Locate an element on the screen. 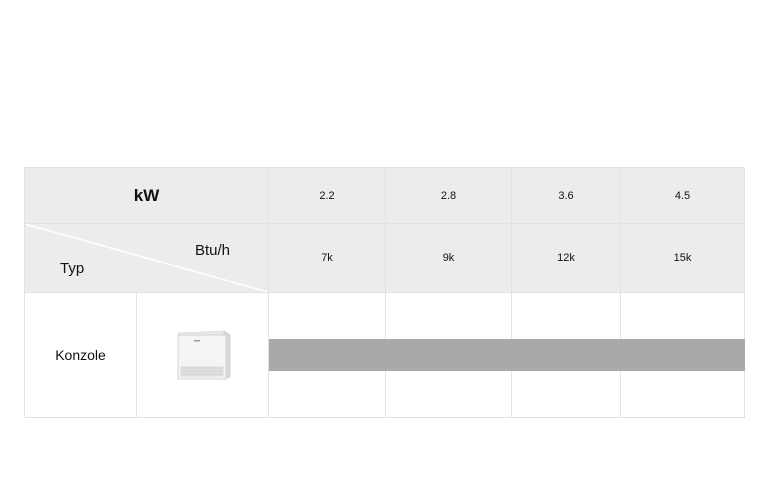  btu-value: 9k is located at coordinates (448, 258).